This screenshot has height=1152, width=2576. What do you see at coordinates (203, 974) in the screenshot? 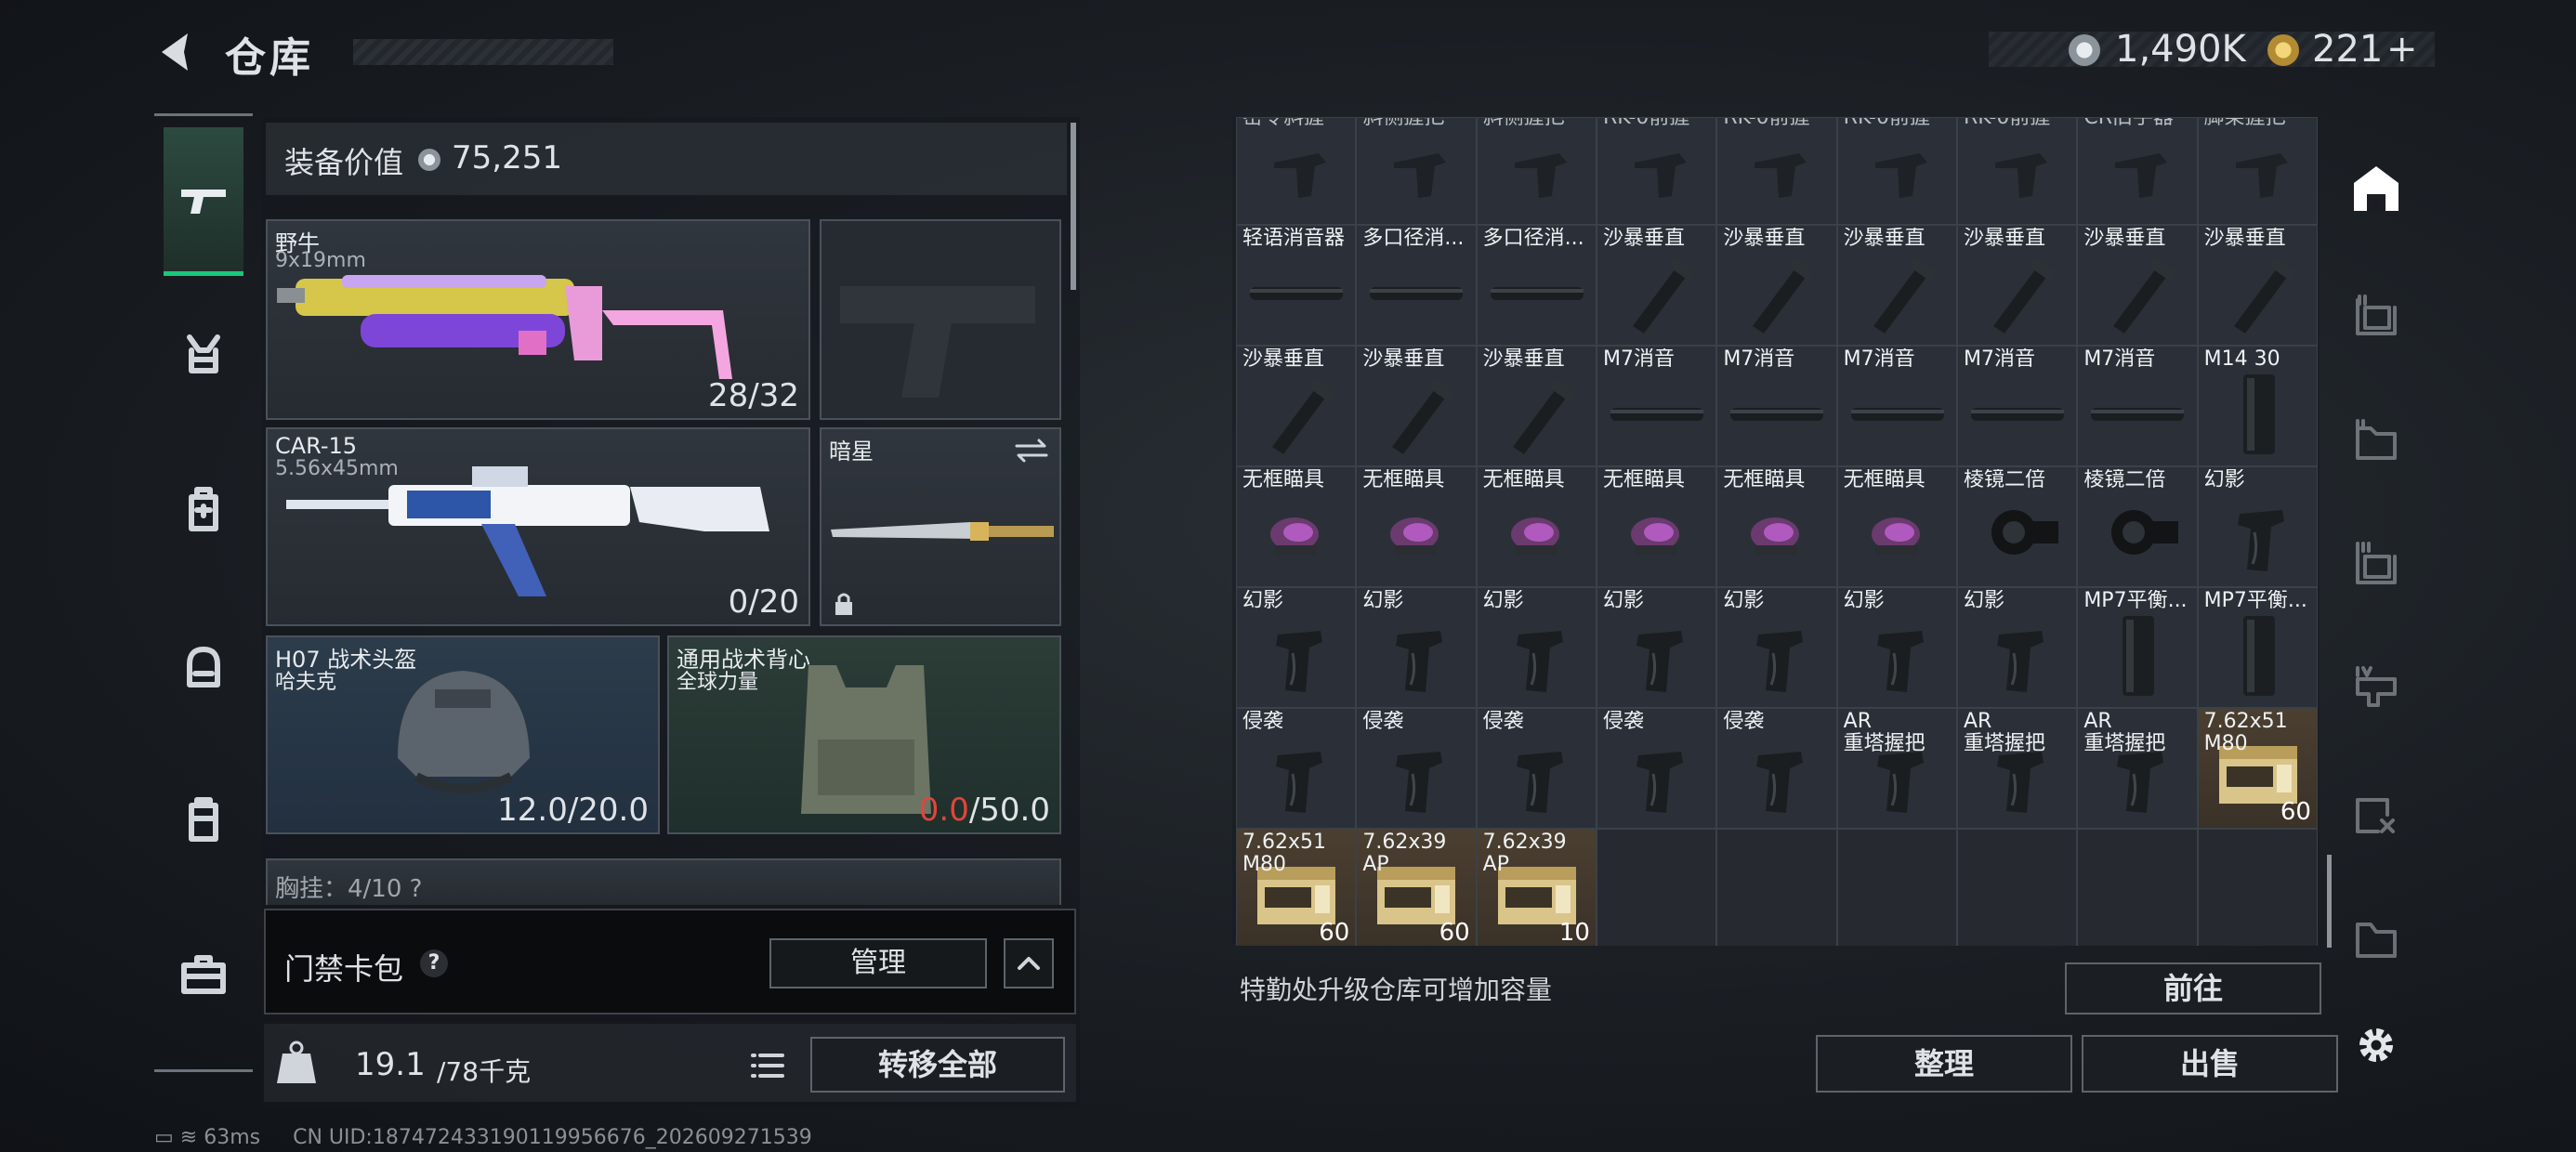
I see `tab-safebox` at bounding box center [203, 974].